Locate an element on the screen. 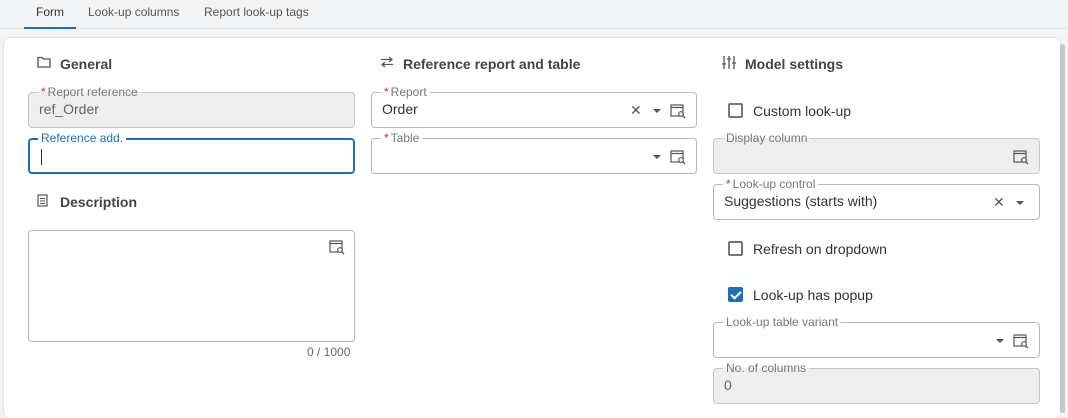  report-value: Order is located at coordinates (400, 109).